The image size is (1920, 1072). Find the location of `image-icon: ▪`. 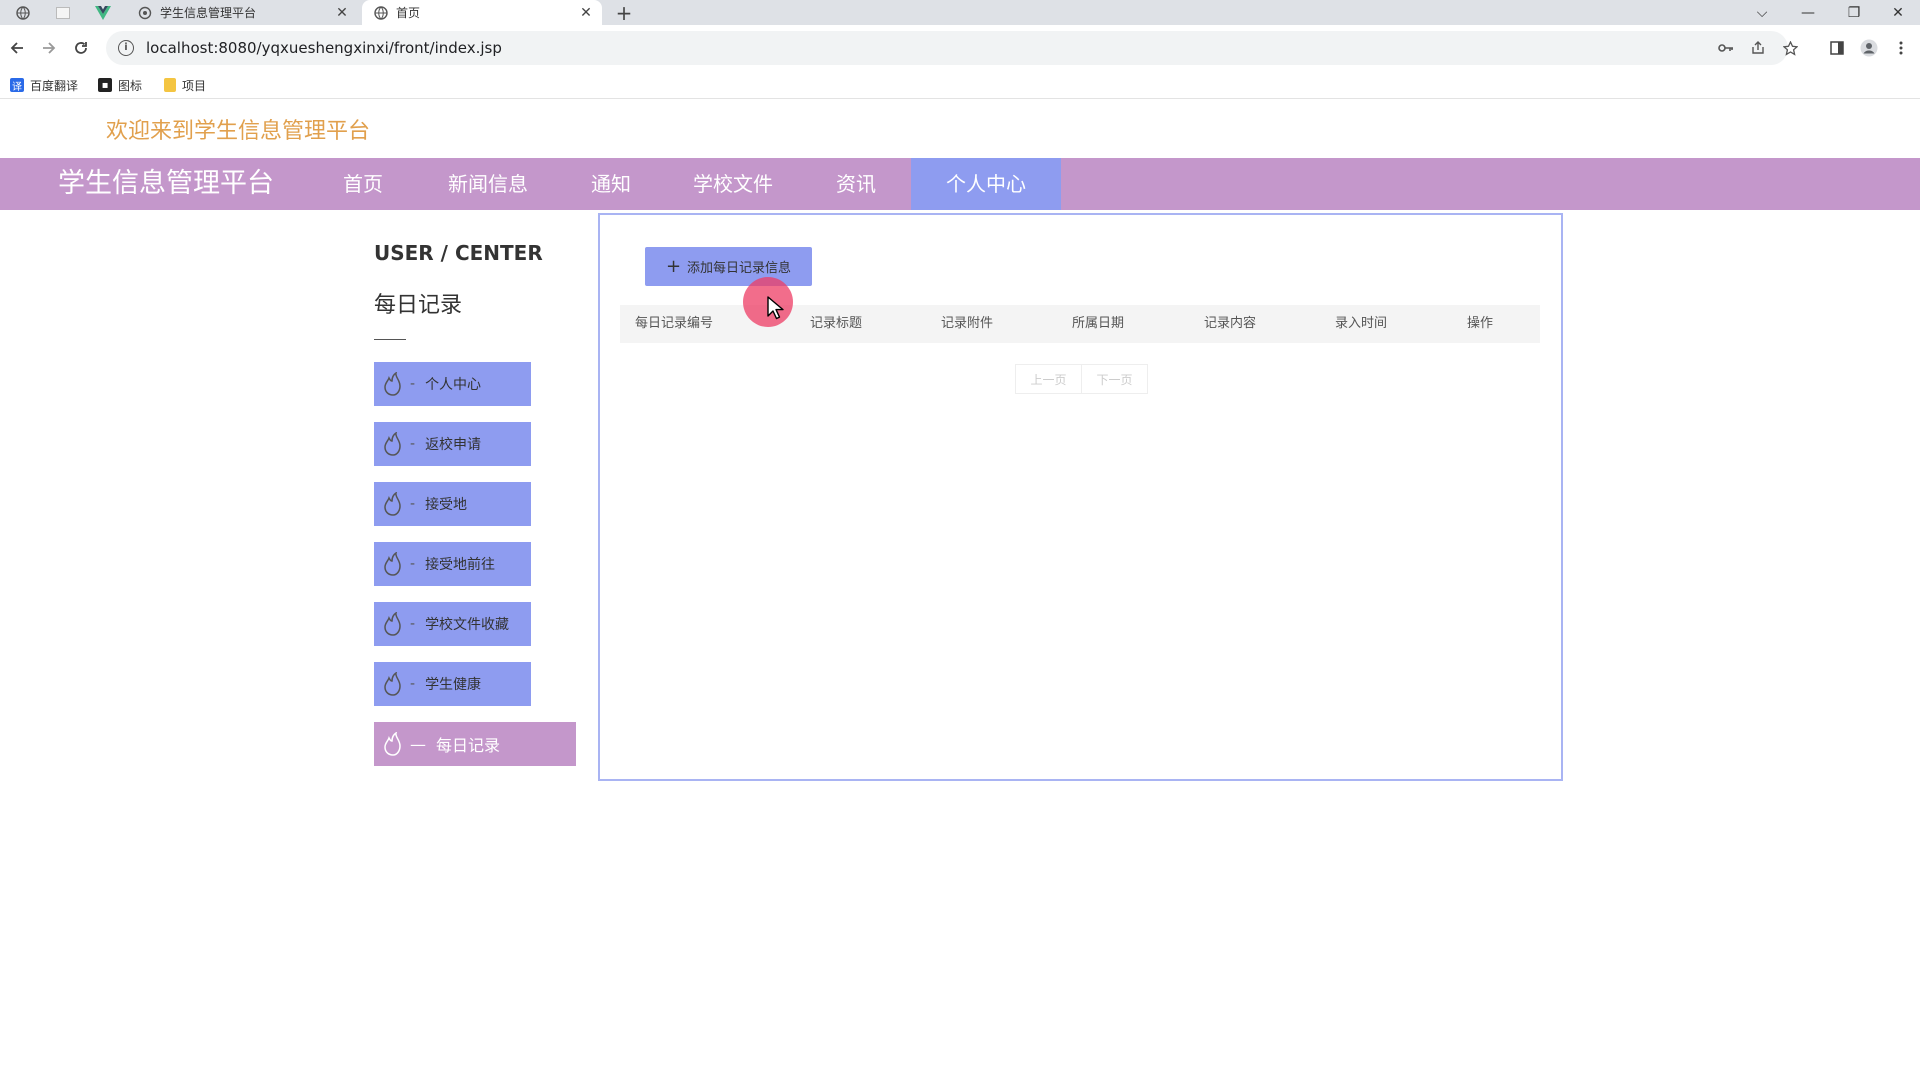

image-icon: ▪ is located at coordinates (105, 85).